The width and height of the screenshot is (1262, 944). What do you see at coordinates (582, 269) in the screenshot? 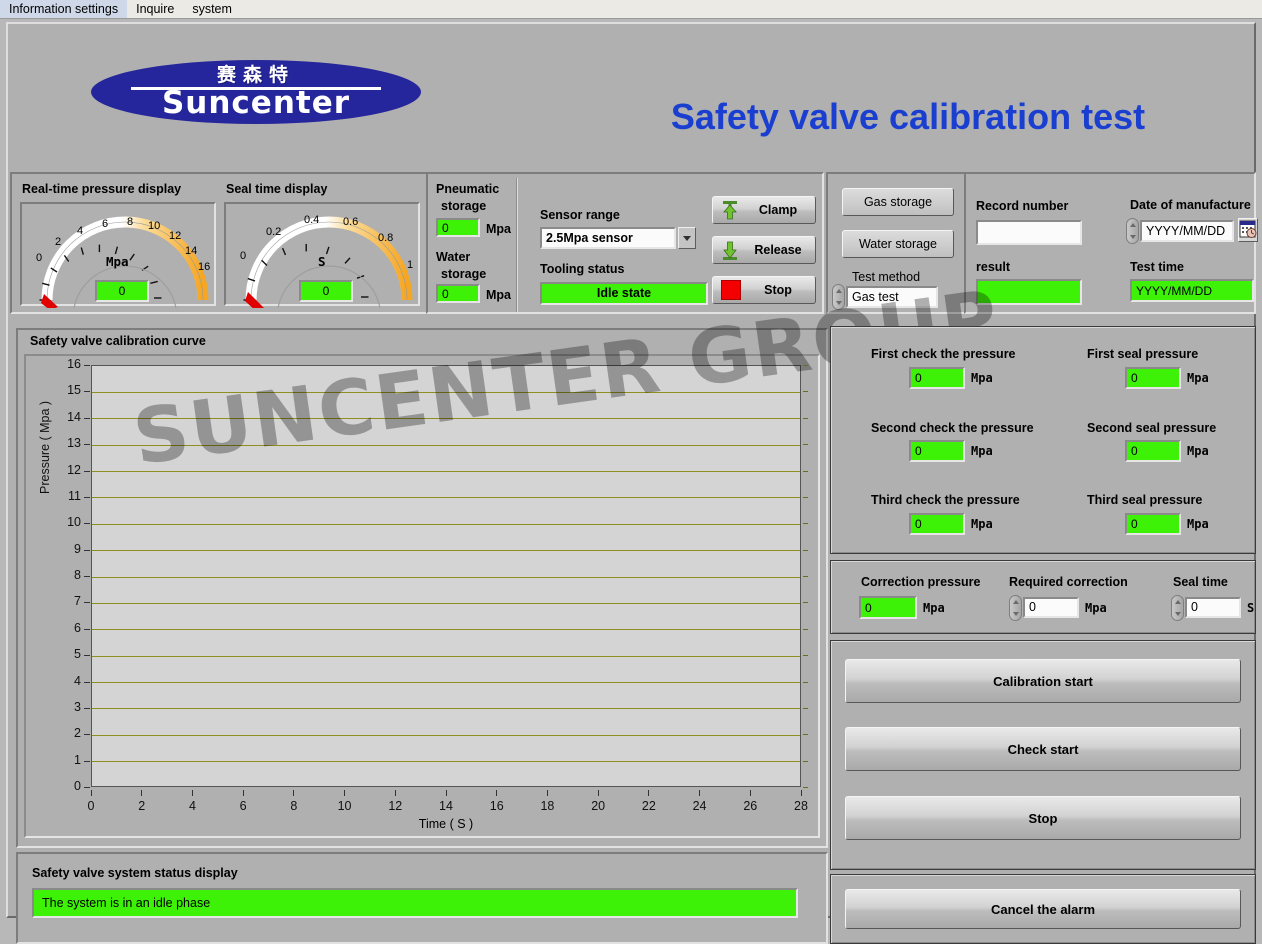
I see `tooling-status-label: Tooling status` at bounding box center [582, 269].